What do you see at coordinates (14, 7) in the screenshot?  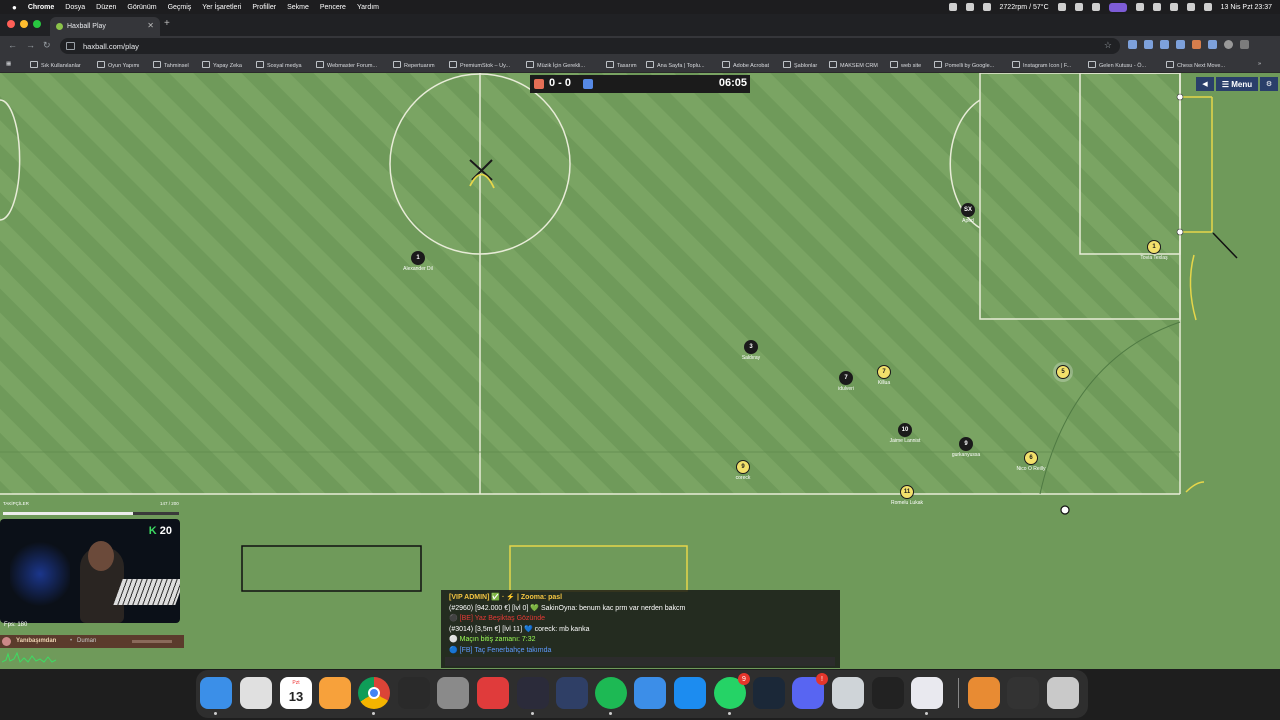 I see `apple-icon: ●` at bounding box center [14, 7].